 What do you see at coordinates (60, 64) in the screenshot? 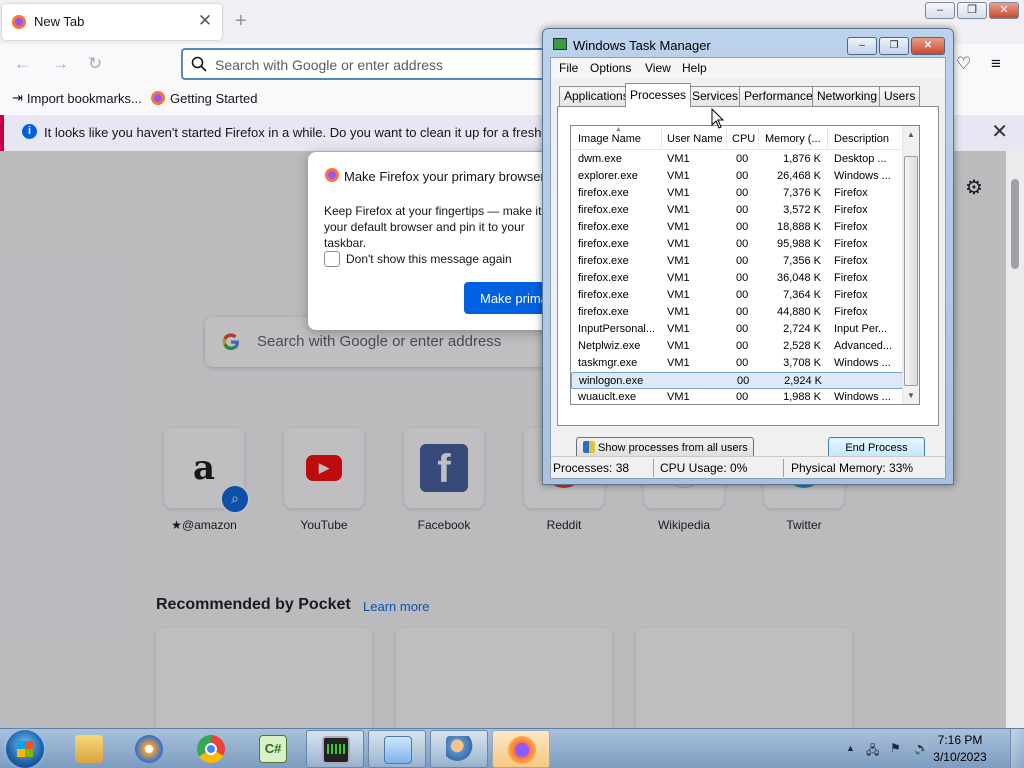
I see `forward-icon: →` at bounding box center [60, 64].